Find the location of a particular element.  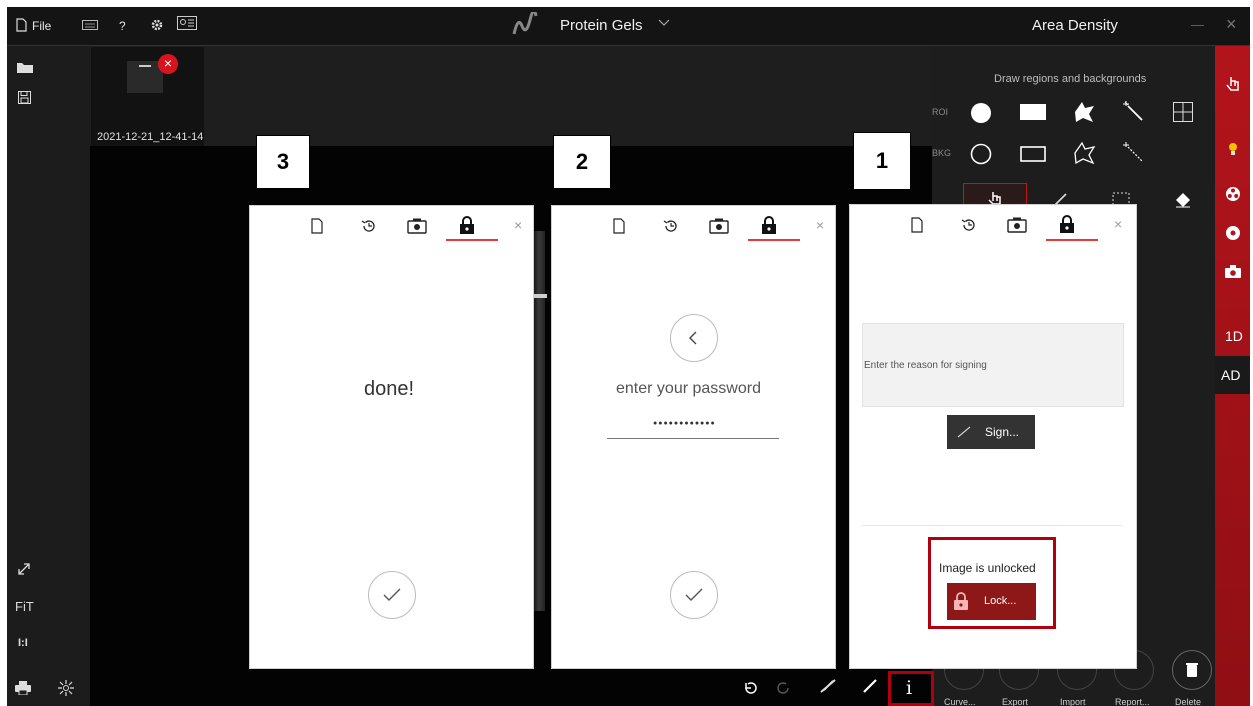

edit-pencil-icon is located at coordinates (870, 686).